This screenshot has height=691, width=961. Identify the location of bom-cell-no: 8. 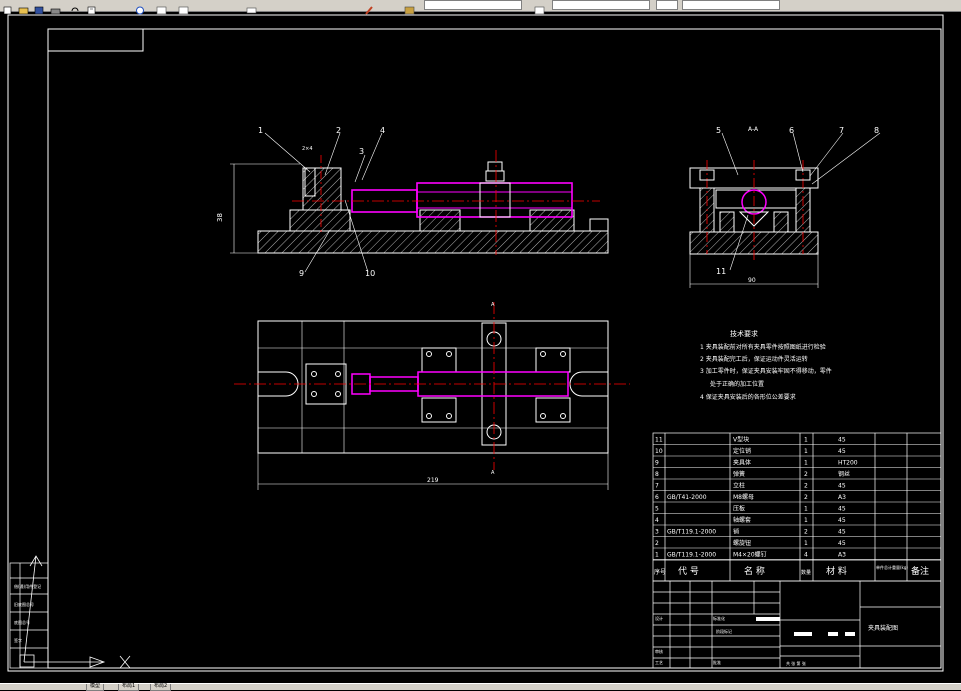
(657, 474).